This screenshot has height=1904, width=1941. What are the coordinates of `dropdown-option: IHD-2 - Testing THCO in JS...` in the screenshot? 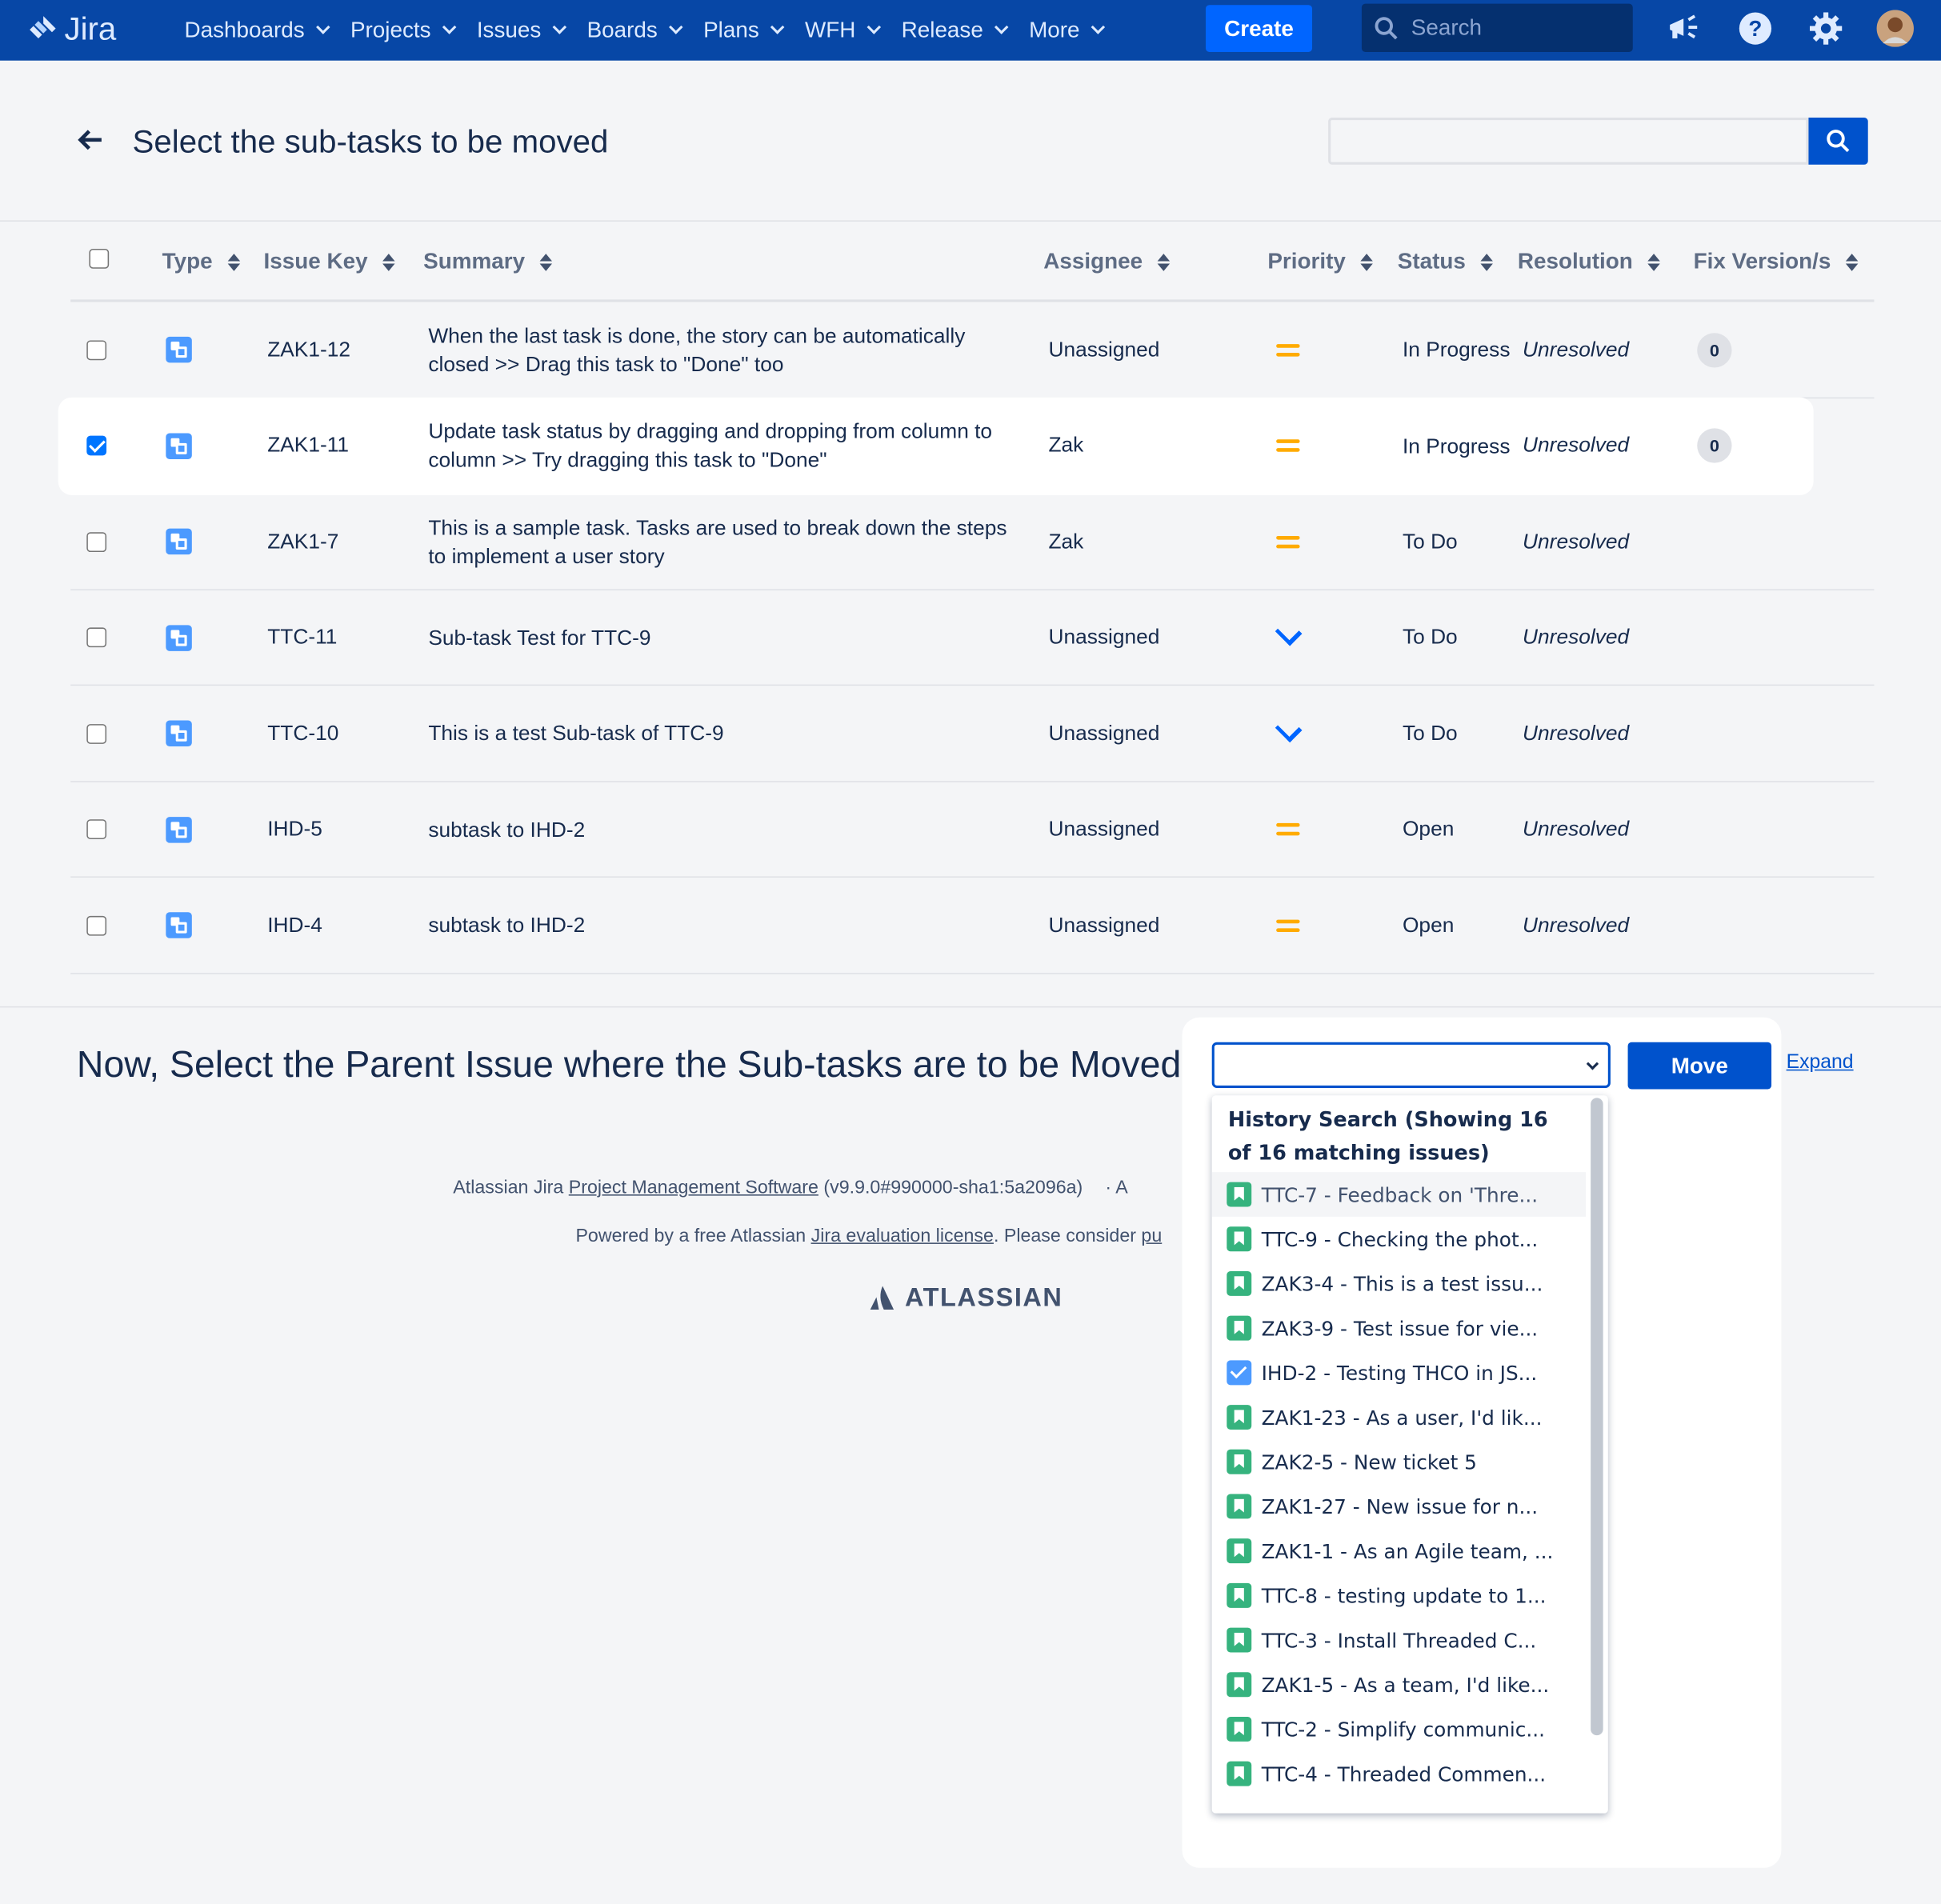 It's located at (1399, 1372).